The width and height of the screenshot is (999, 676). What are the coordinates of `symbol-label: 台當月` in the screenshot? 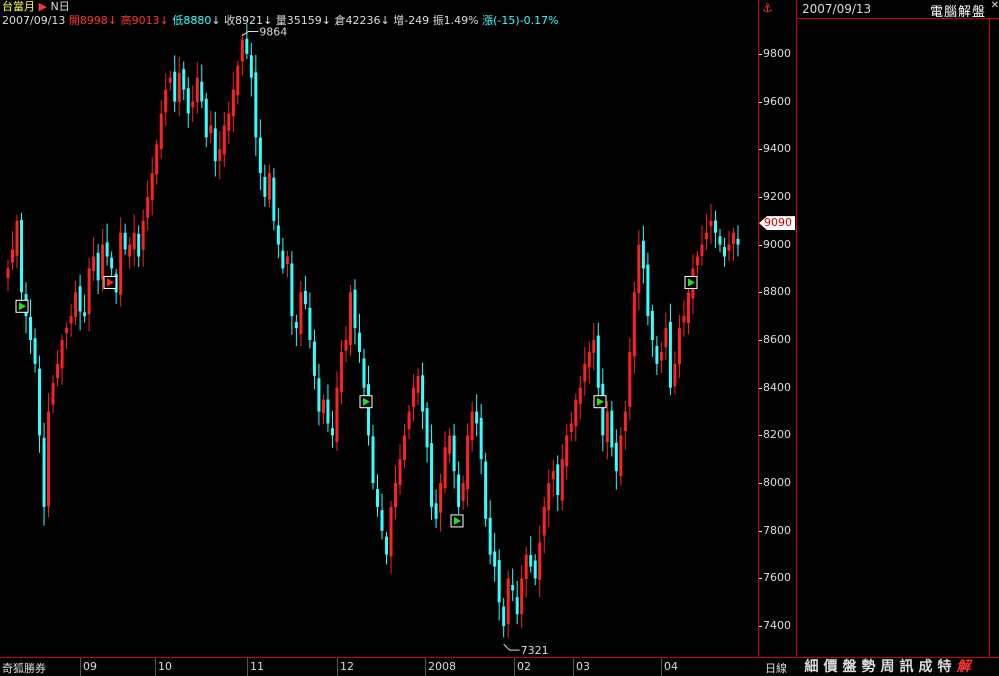 It's located at (18, 6).